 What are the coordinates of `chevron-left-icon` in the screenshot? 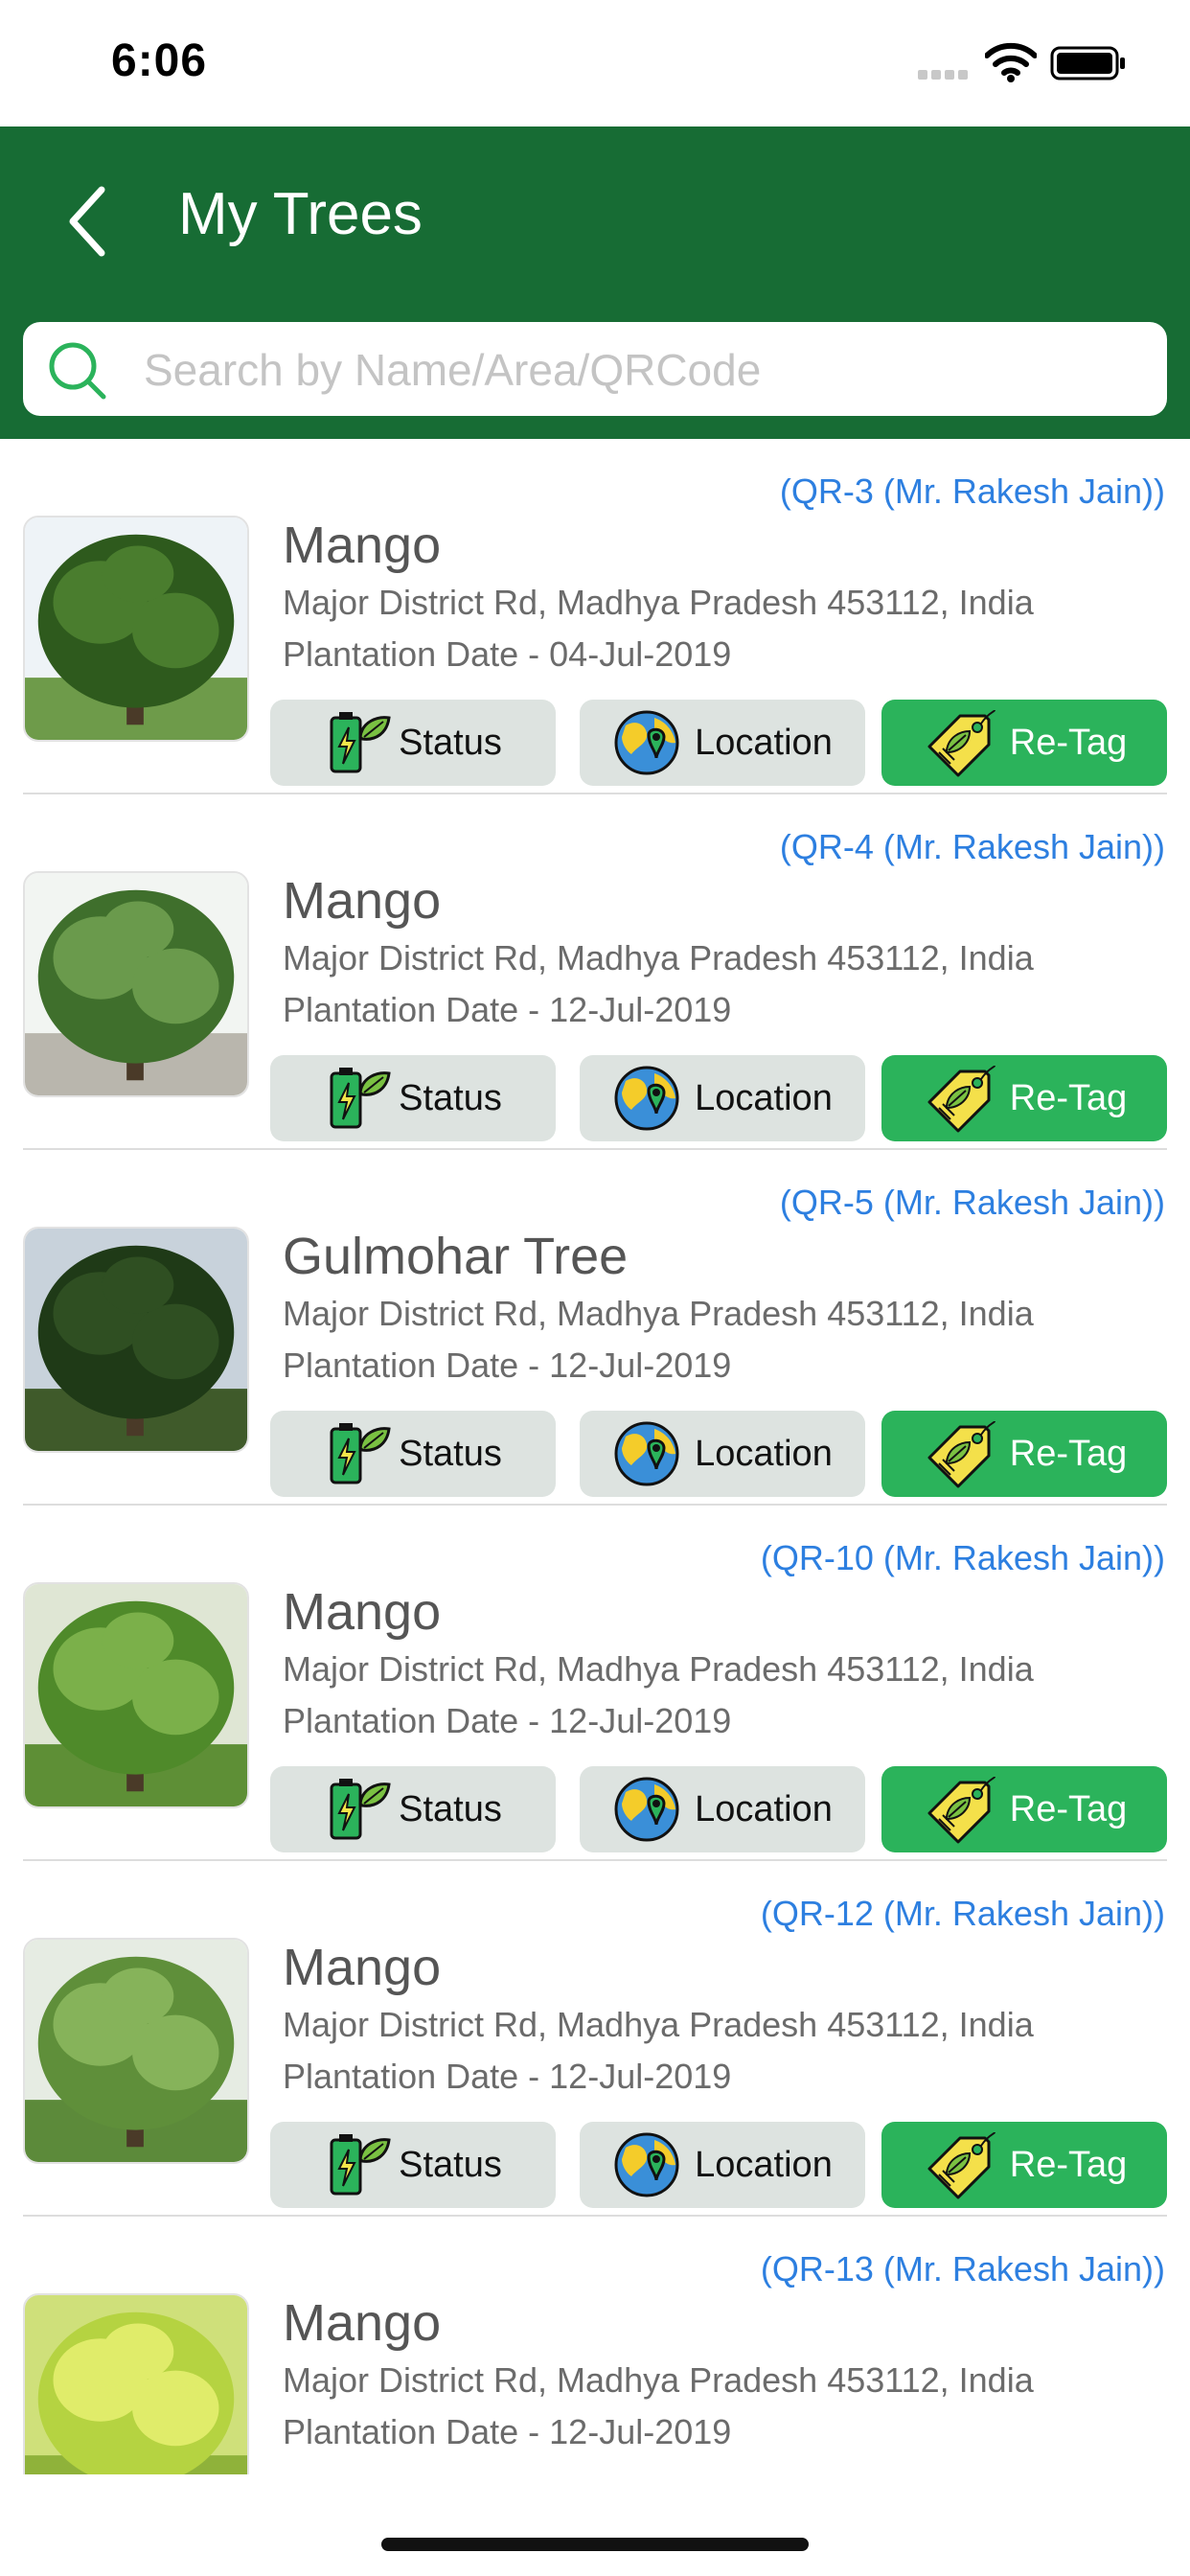 It's located at (87, 221).